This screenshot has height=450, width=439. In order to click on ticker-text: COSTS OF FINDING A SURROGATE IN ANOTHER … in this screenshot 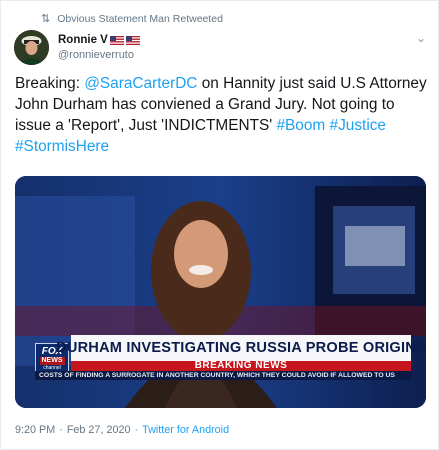, I will do `click(217, 375)`.